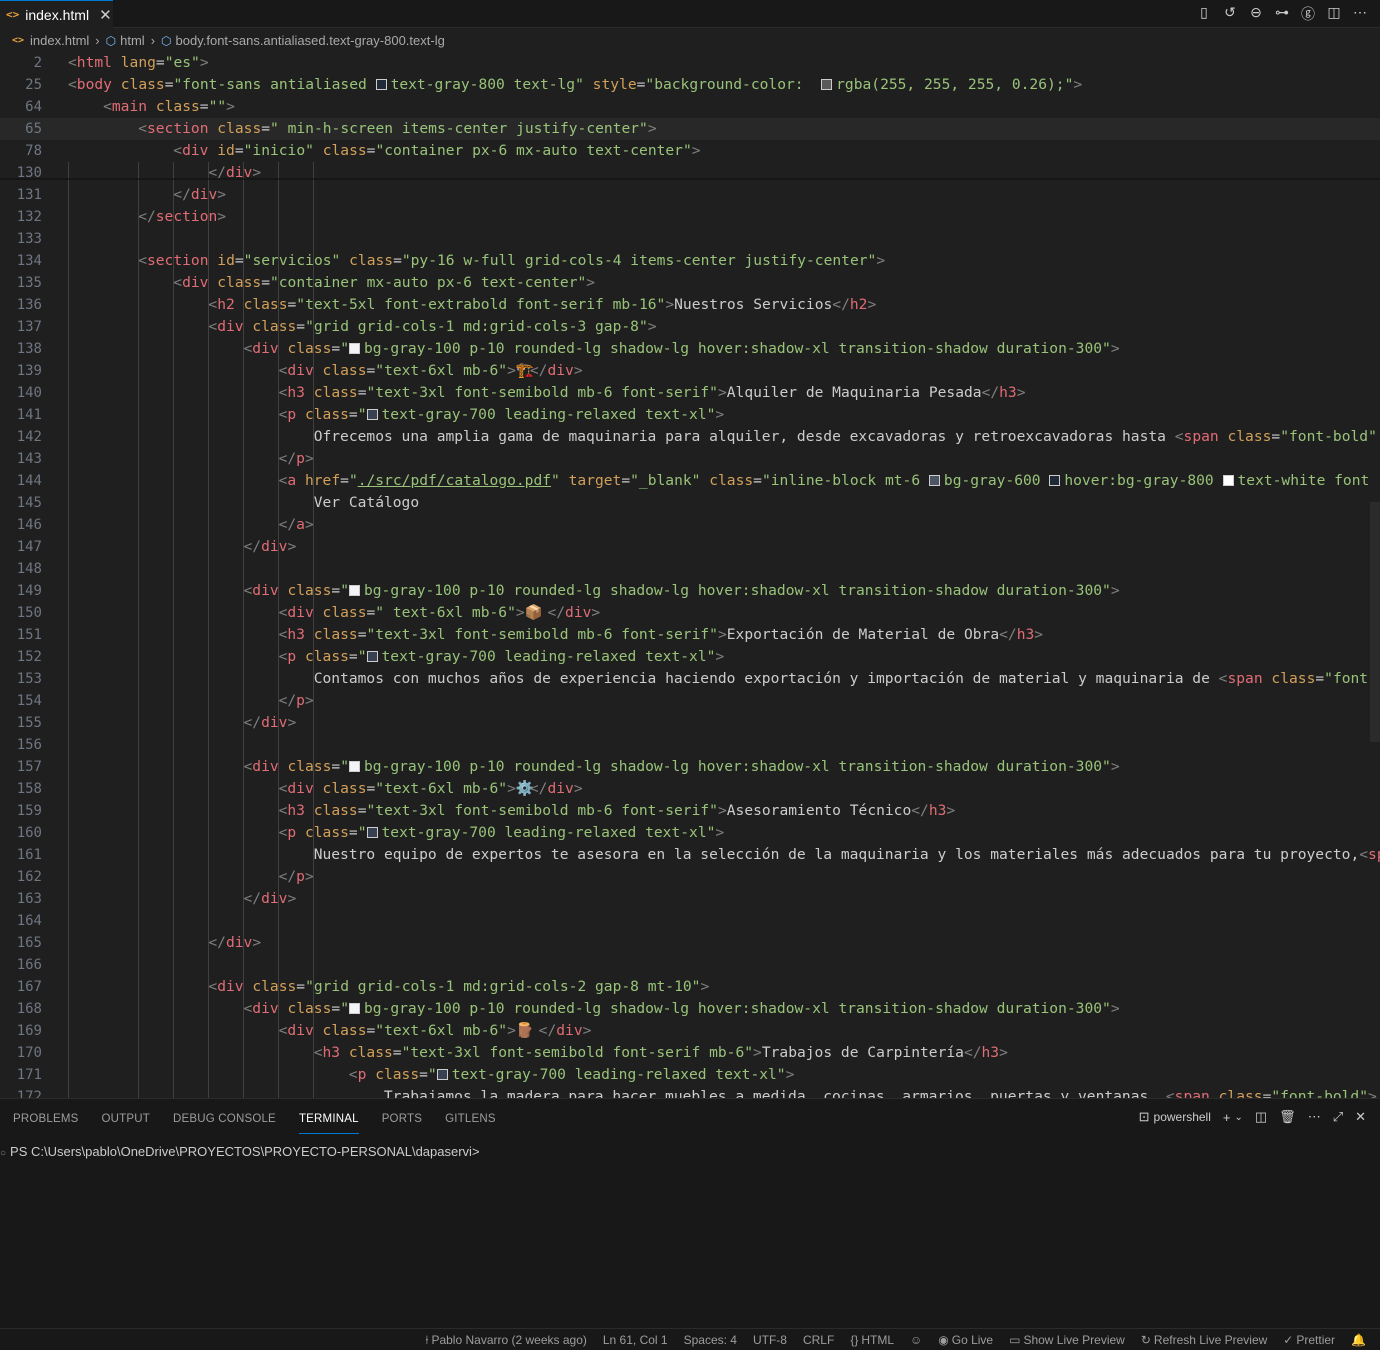 Image resolution: width=1380 pixels, height=1350 pixels. What do you see at coordinates (690, 173) in the screenshot?
I see `code-line: 130 </div>` at bounding box center [690, 173].